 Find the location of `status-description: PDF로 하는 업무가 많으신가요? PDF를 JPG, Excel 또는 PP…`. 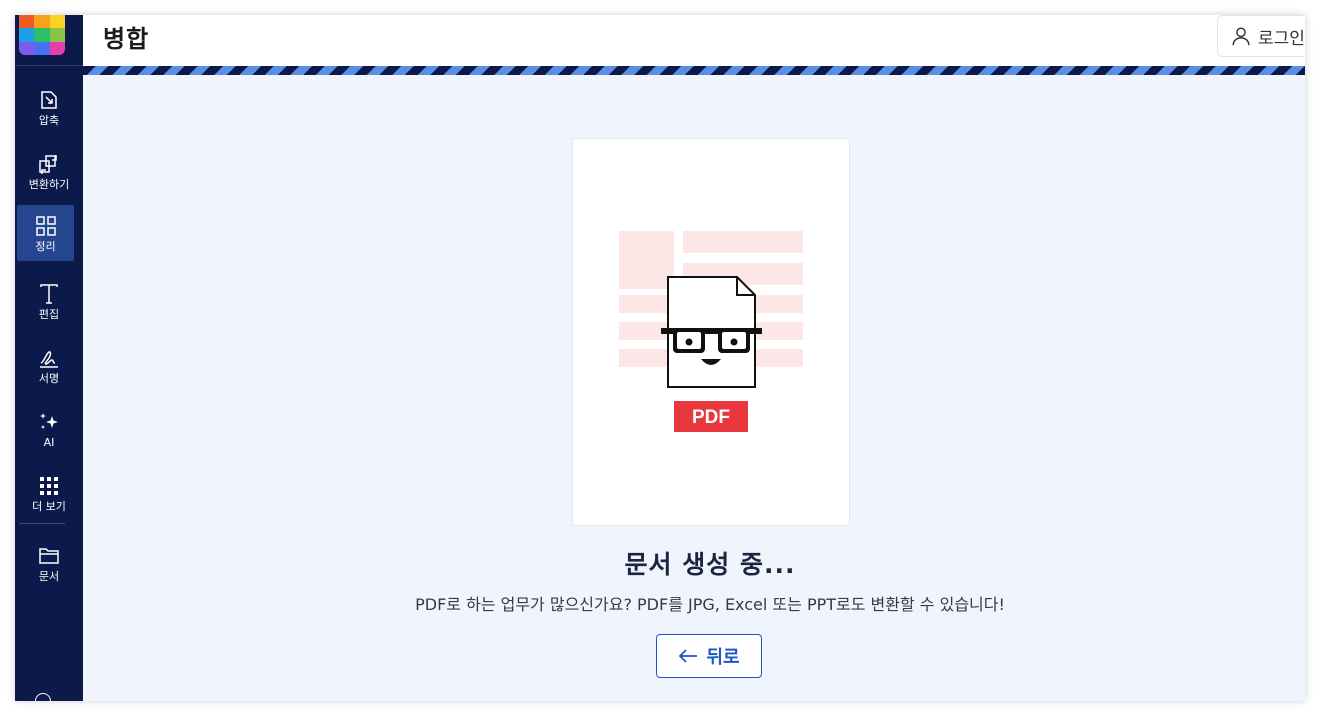

status-description: PDF로 하는 업무가 많으신가요? PDF를 JPG, Excel 또는 PP… is located at coordinates (710, 604).